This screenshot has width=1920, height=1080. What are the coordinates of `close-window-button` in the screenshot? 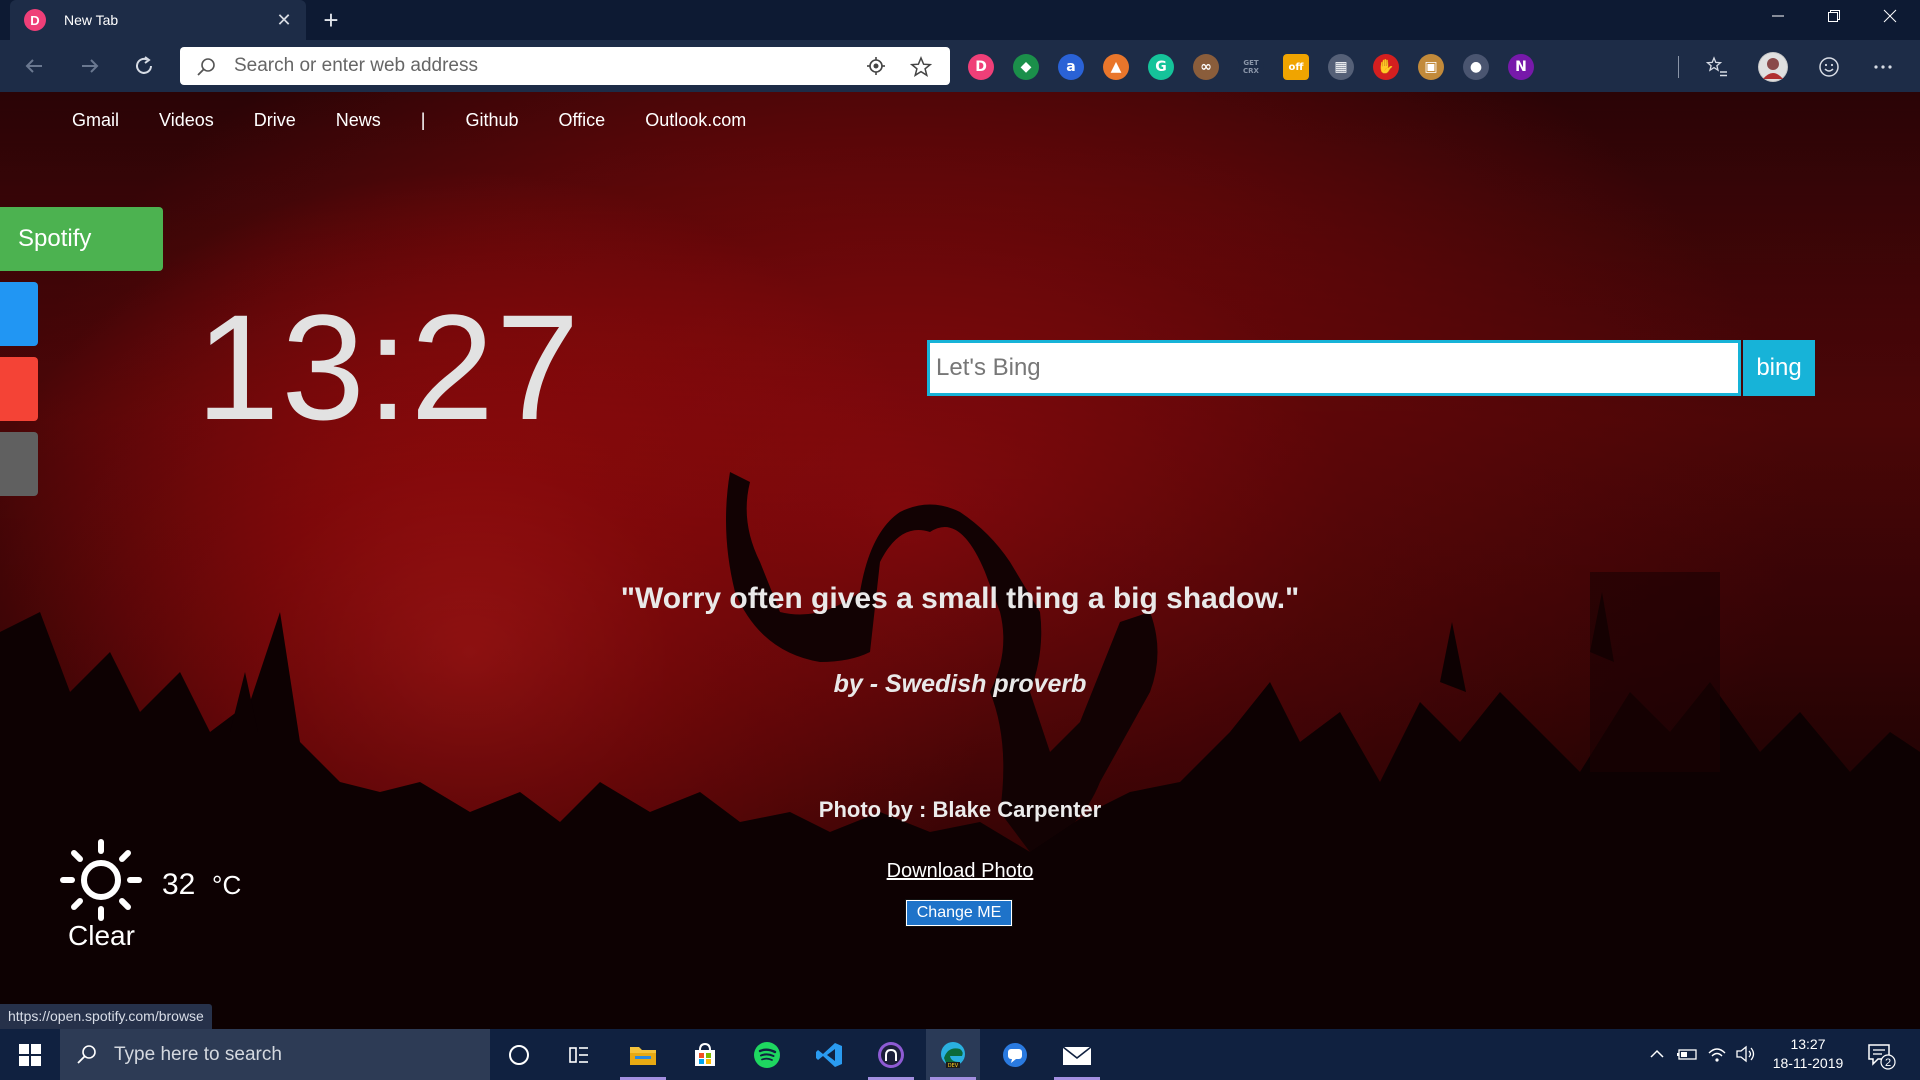 It's located at (1890, 16).